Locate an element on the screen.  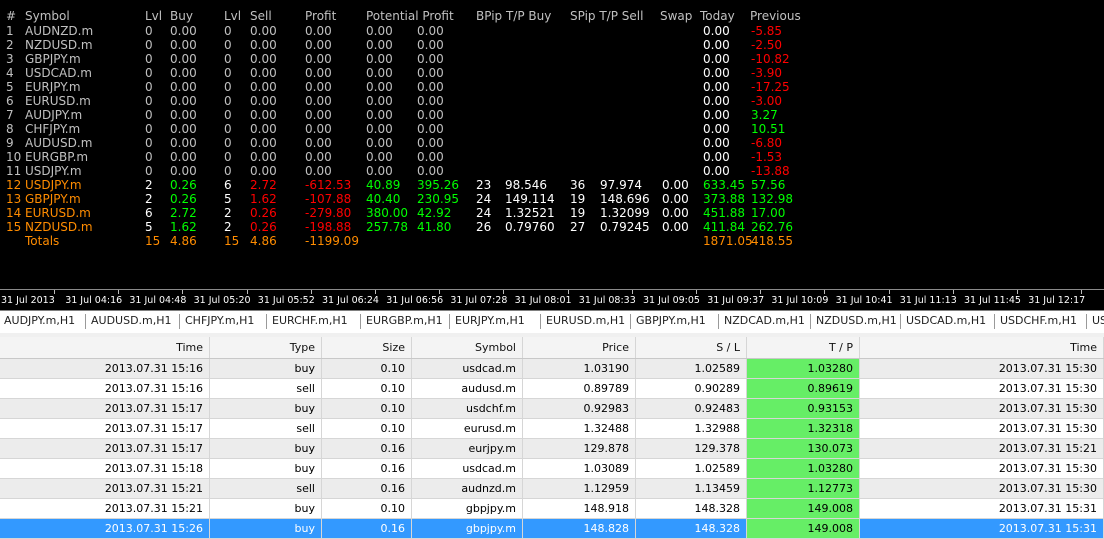
tab-usdcad-m-h1: USDCAD.m,H1 is located at coordinates (946, 320).